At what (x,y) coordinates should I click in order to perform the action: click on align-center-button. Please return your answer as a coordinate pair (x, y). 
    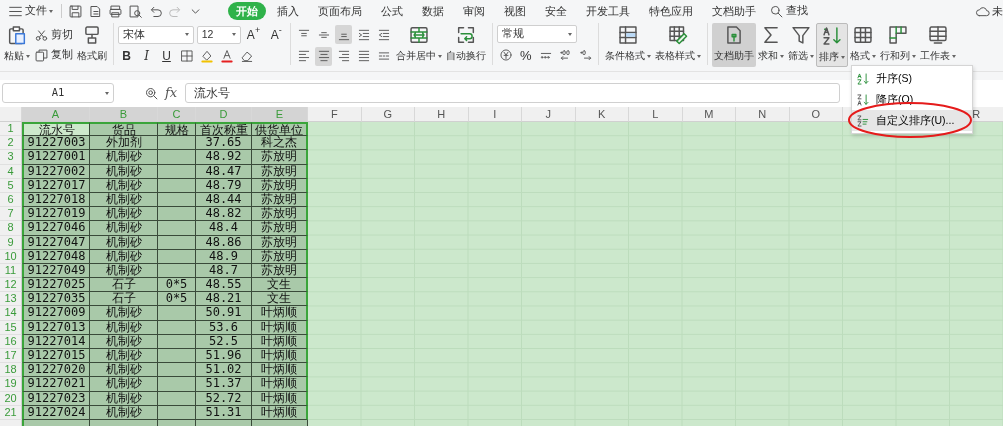
    Looking at the image, I should click on (324, 56).